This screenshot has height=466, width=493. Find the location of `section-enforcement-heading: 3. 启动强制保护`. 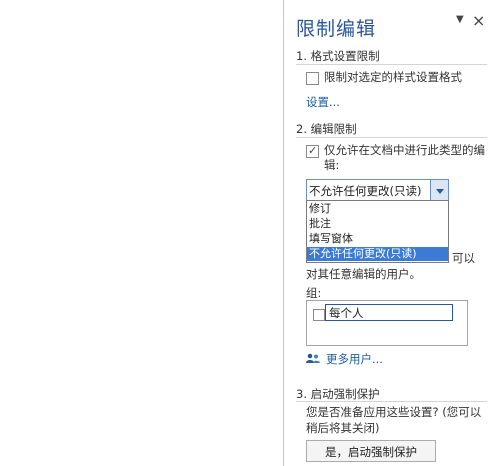

section-enforcement-heading: 3. 启动强制保护 is located at coordinates (338, 394).